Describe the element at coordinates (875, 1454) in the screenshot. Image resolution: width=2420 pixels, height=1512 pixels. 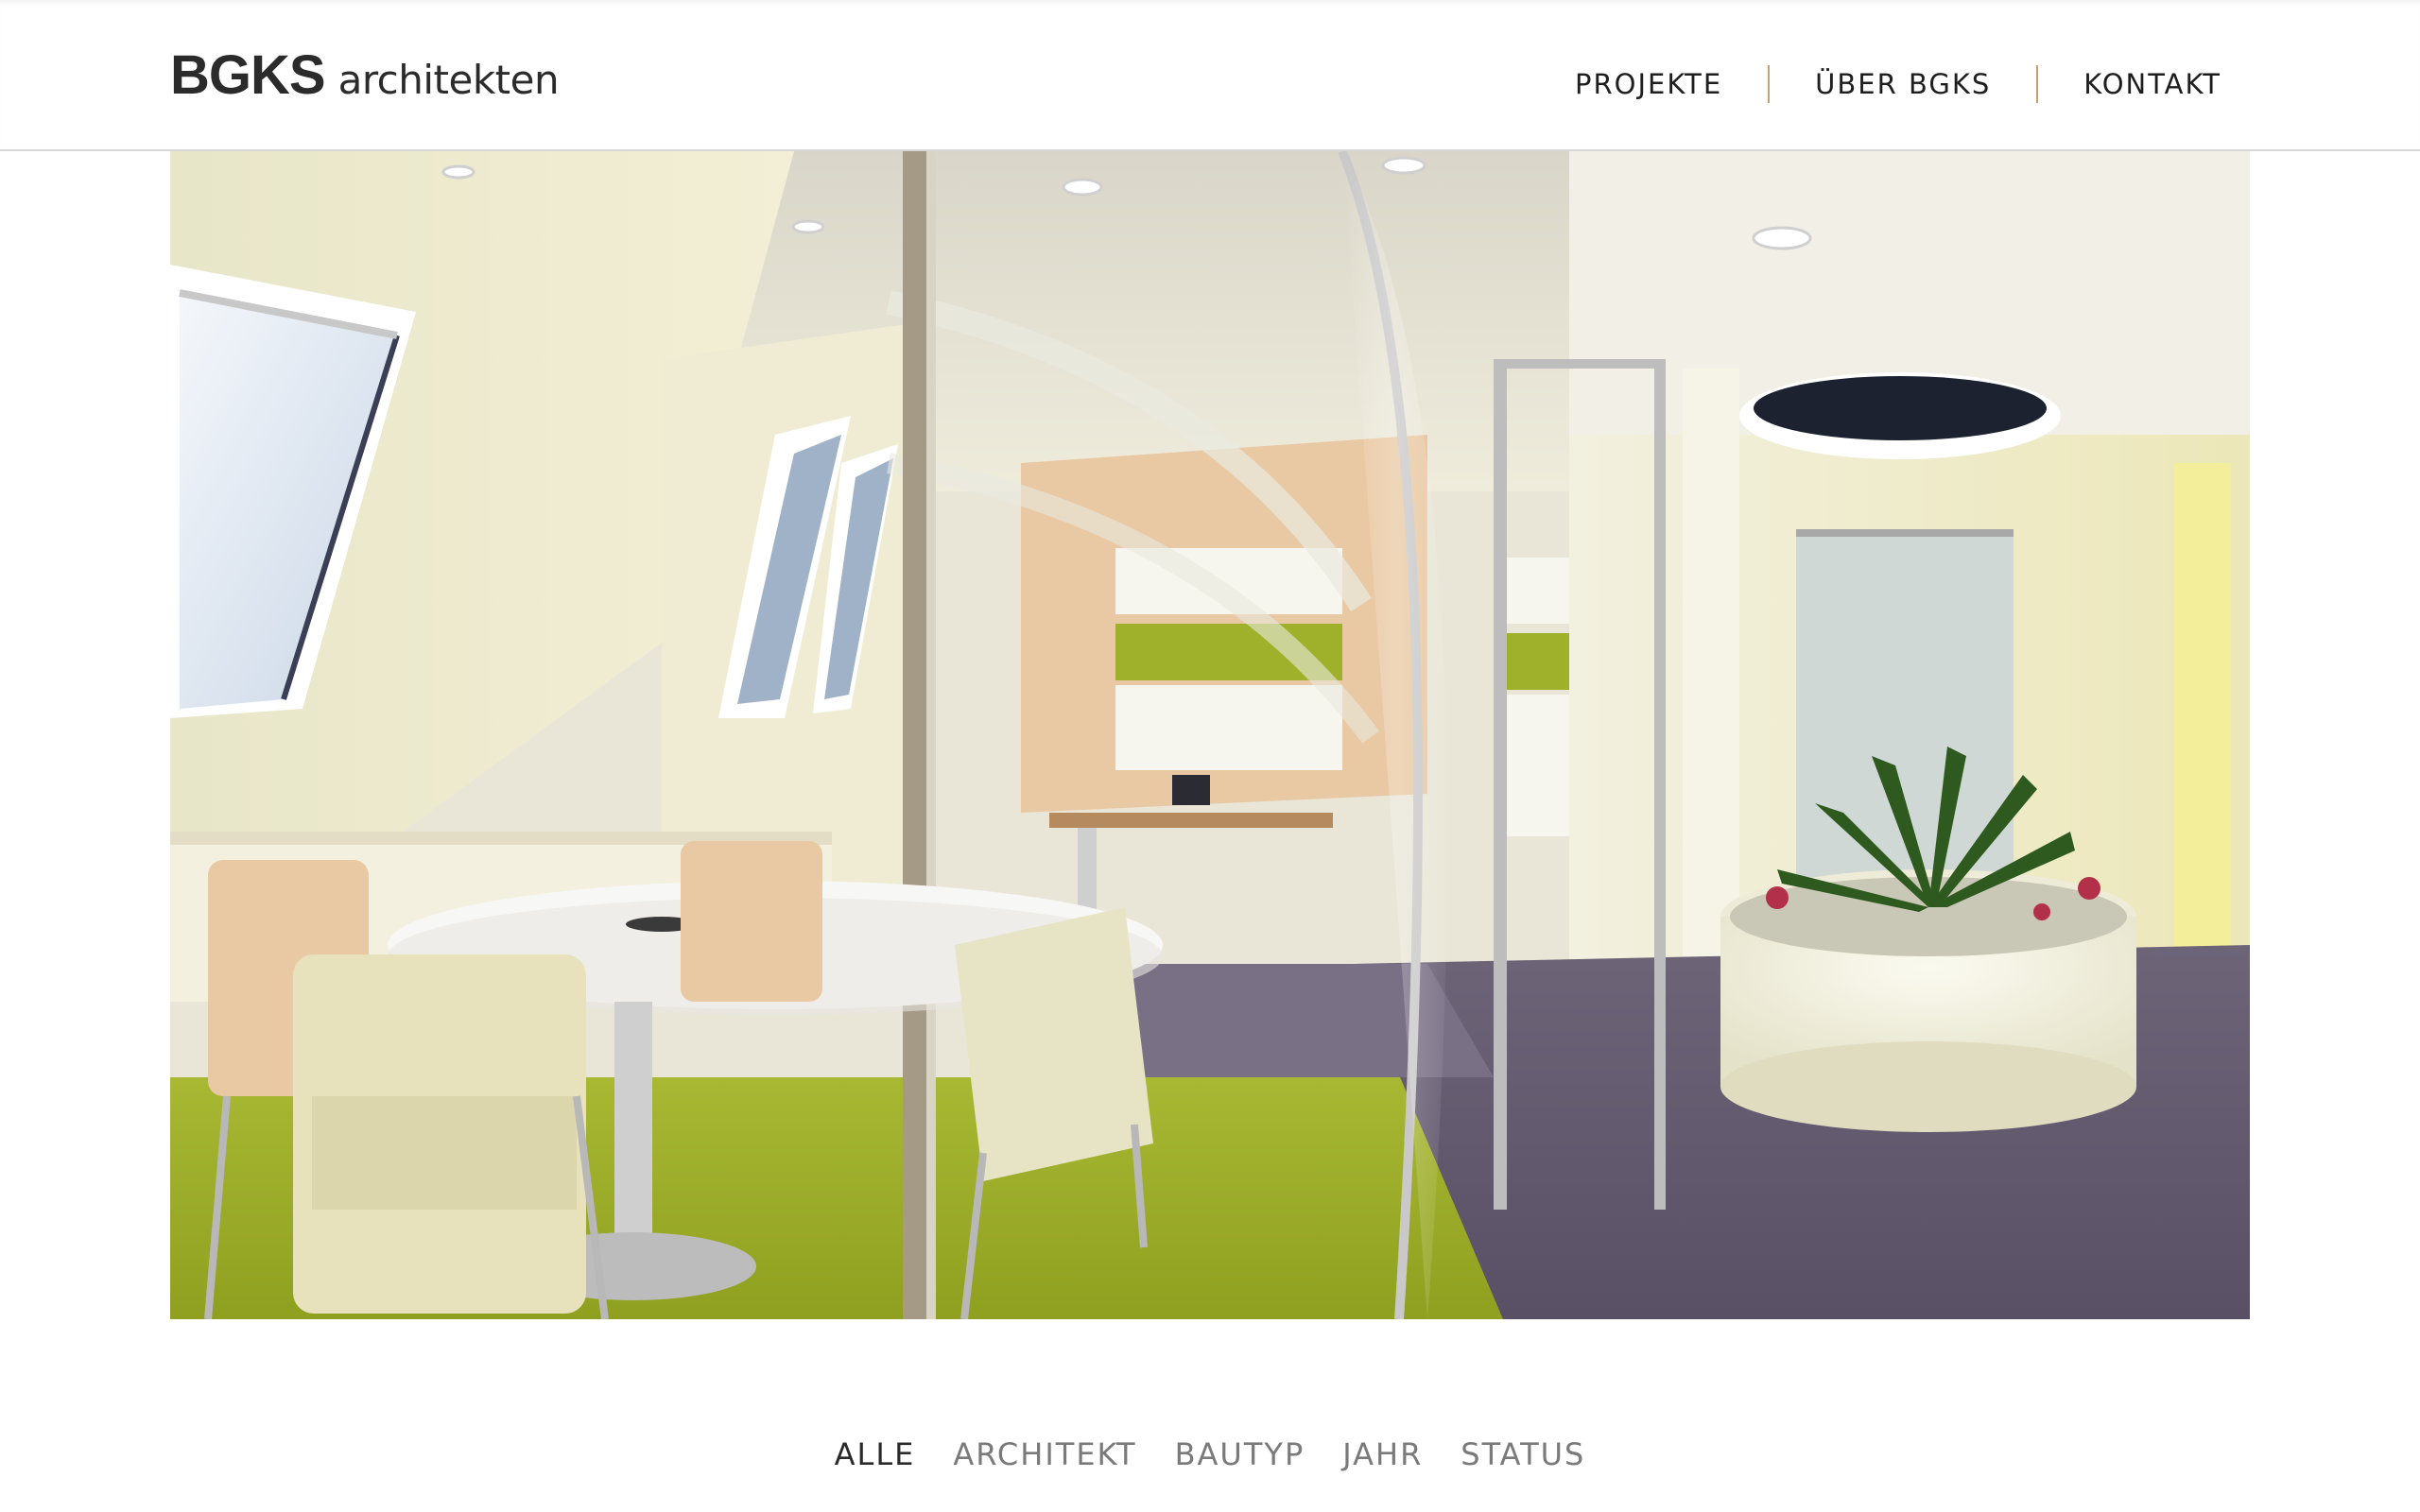
I see `filter-alle: ALLE` at that location.